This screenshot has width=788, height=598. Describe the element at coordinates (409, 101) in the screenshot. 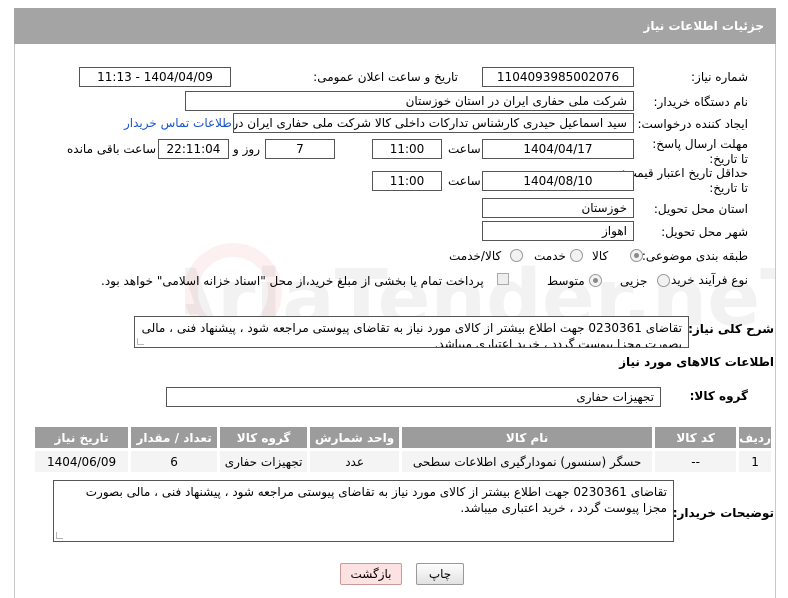

I see `buyer-org-field: شرکت ملی حفاری ایران در استان خوزستان` at that location.